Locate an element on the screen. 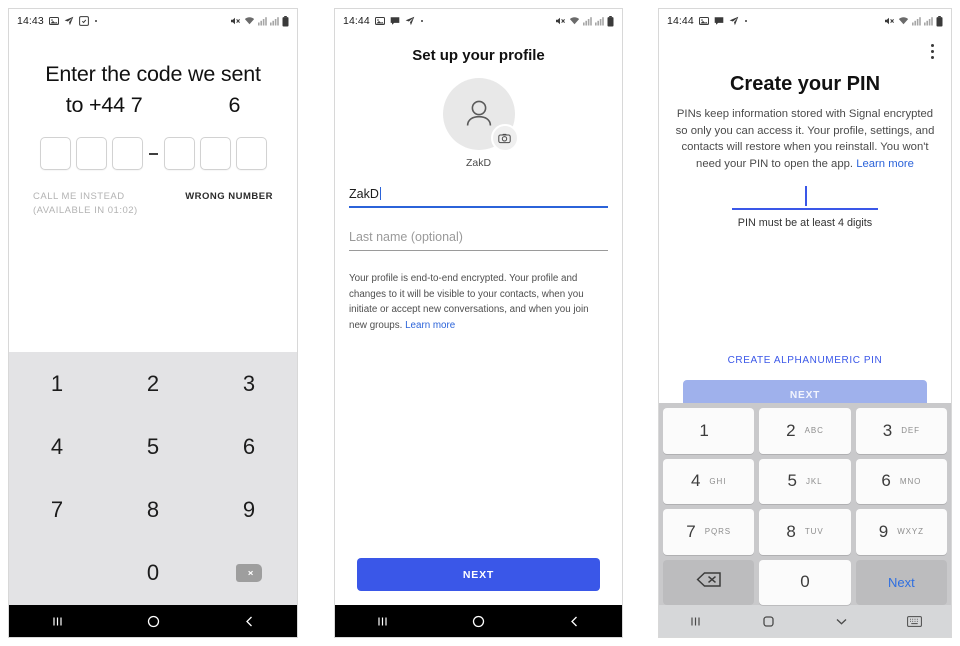  status-bar: 14:44 is located at coordinates (478, 21).